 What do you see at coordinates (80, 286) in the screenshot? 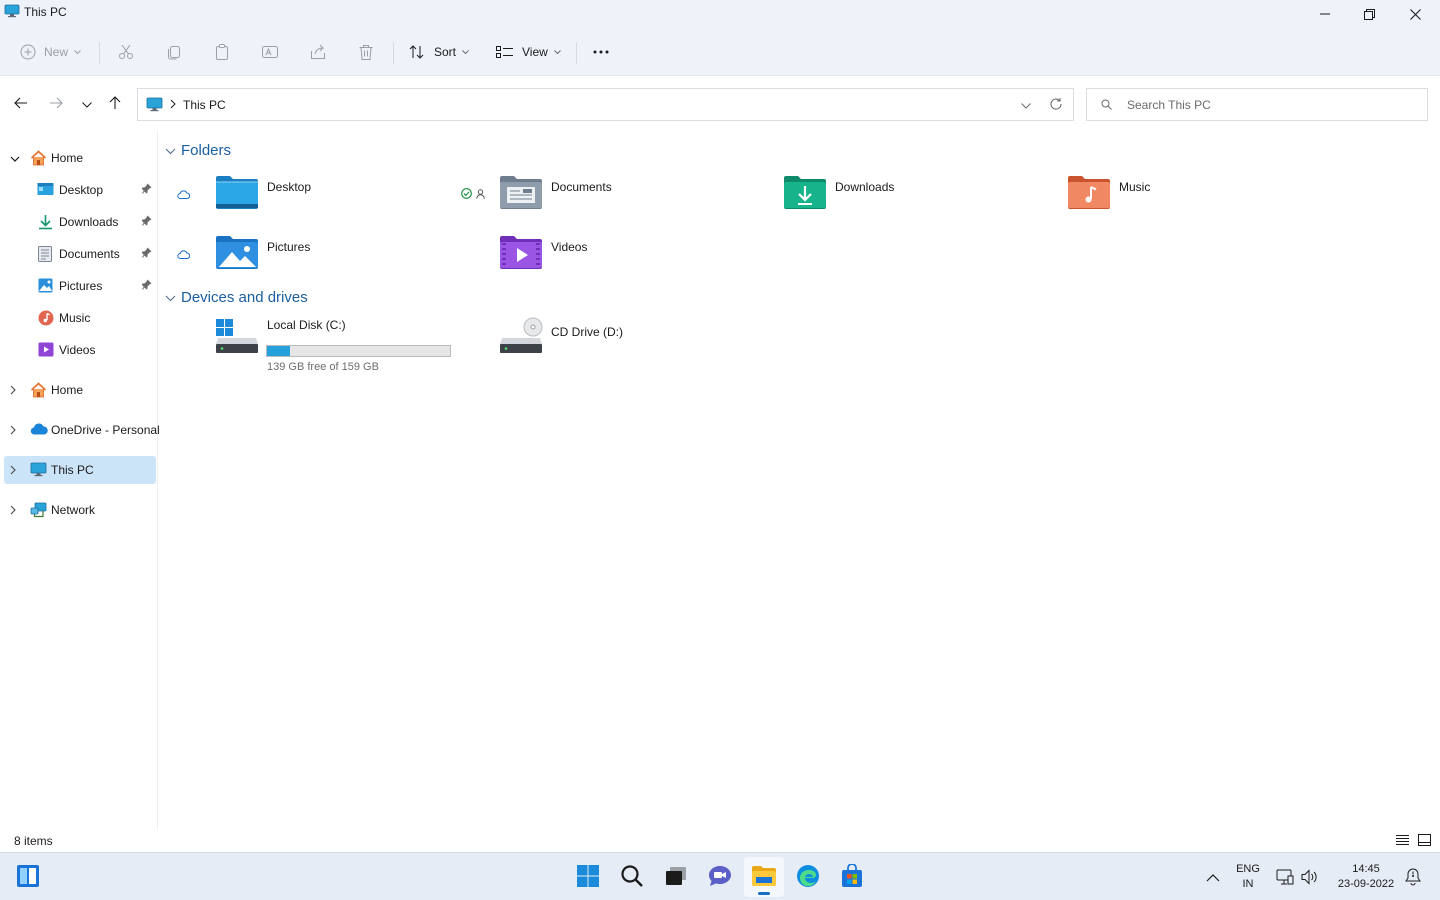
I see `sidebar-item-pictures: Pictures` at bounding box center [80, 286].